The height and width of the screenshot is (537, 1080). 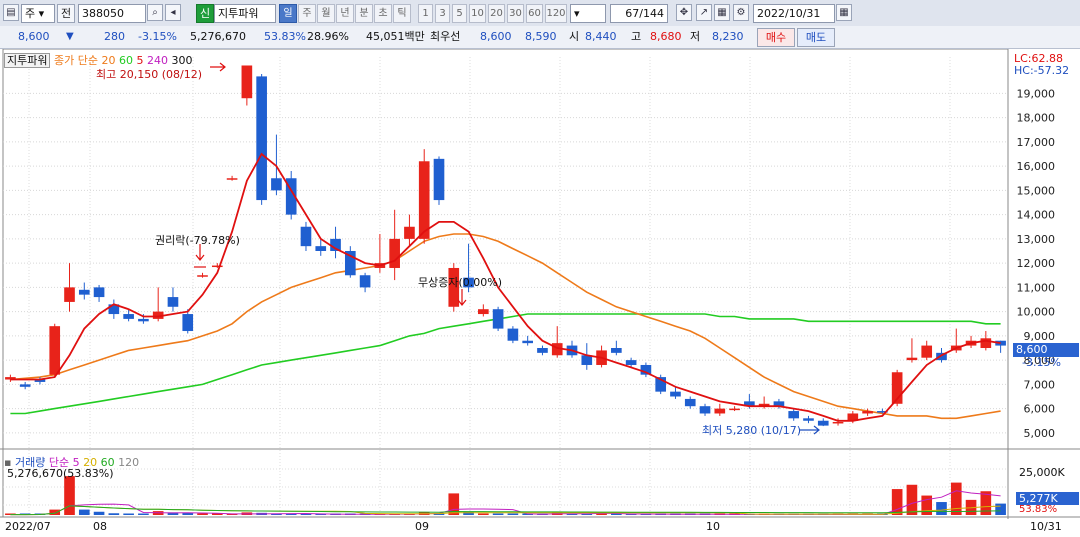 What do you see at coordinates (1042, 472) in the screenshot?
I see `volume-scale-label: 25,000K` at bounding box center [1042, 472].